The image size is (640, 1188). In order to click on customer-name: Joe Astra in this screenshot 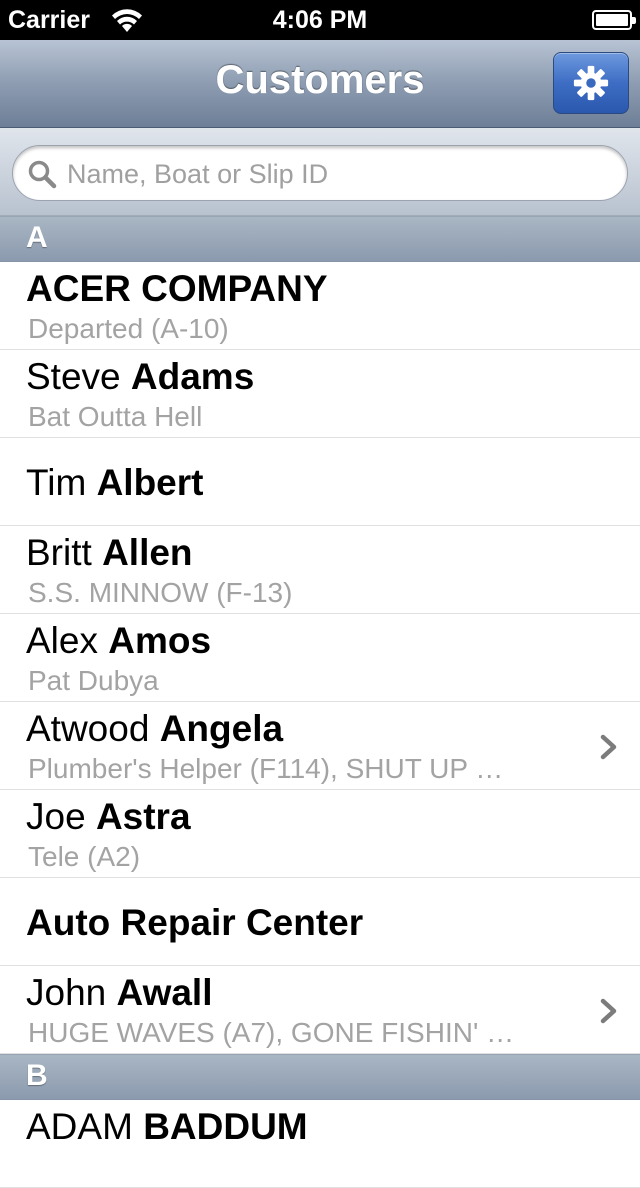, I will do `click(108, 816)`.